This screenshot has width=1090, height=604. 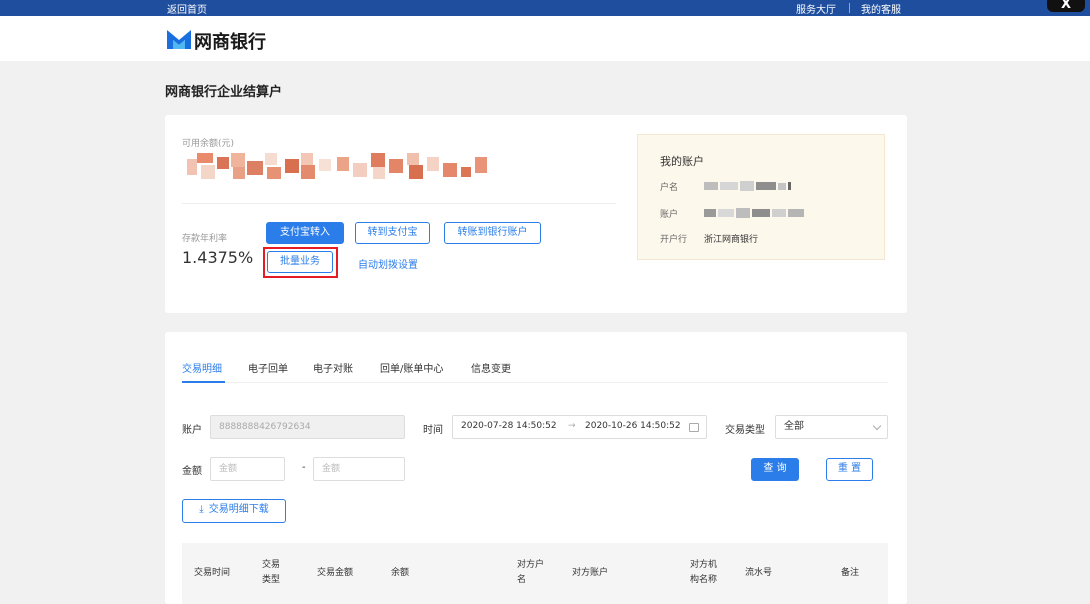 What do you see at coordinates (205, 239) in the screenshot?
I see `interest-rate-label: 存款年利率` at bounding box center [205, 239].